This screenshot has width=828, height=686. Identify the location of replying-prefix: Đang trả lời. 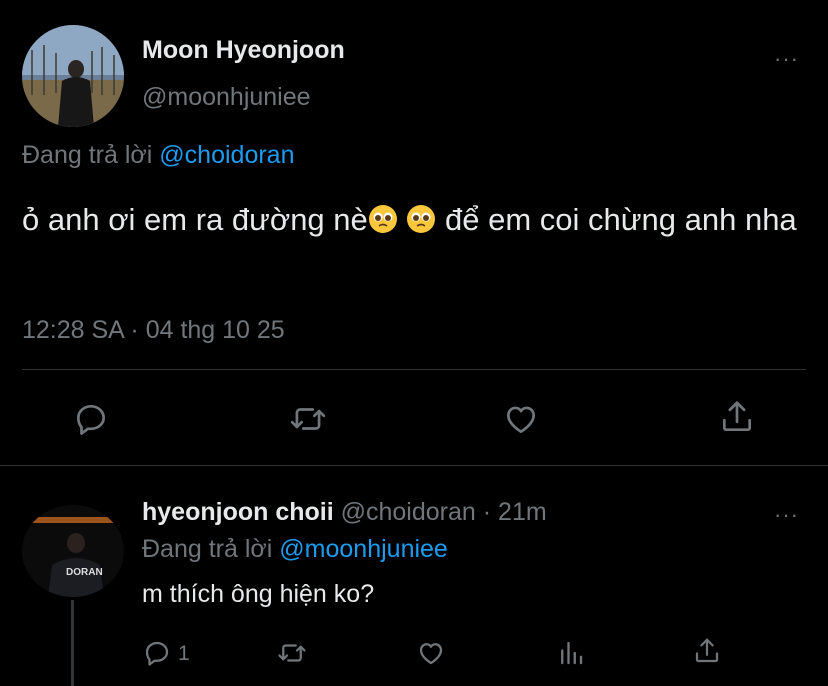
(87, 155).